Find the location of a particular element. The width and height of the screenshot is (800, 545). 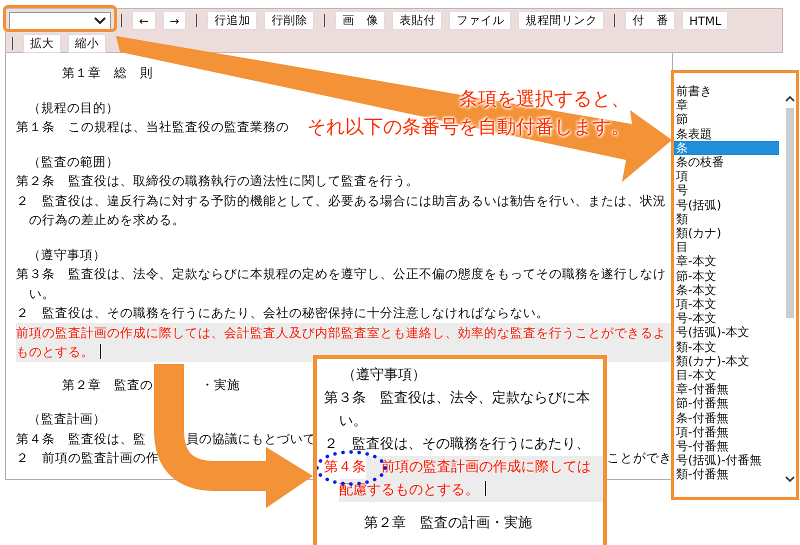

list-item: 項 is located at coordinates (728, 176).